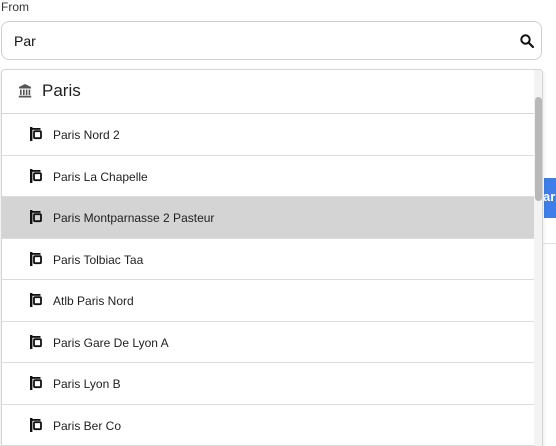 The image size is (556, 446). Describe the element at coordinates (15, 7) in the screenshot. I see `from-label: From` at that location.